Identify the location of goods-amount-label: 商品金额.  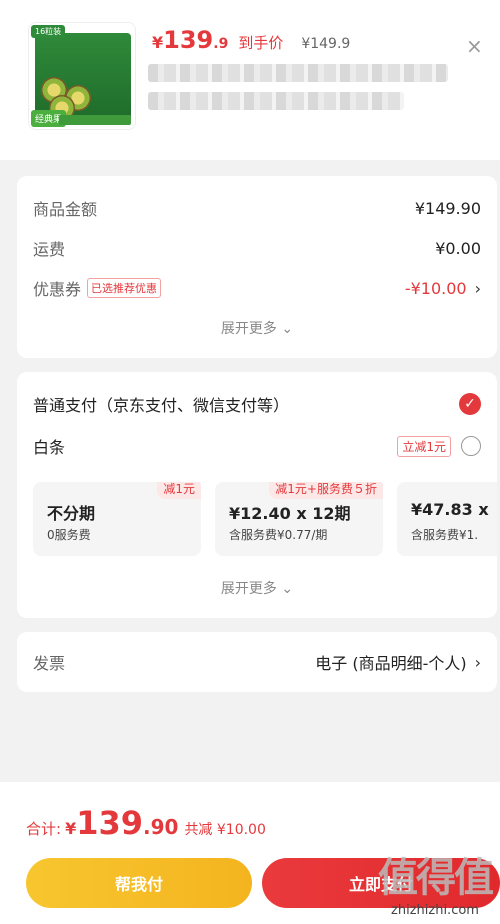
(65, 209).